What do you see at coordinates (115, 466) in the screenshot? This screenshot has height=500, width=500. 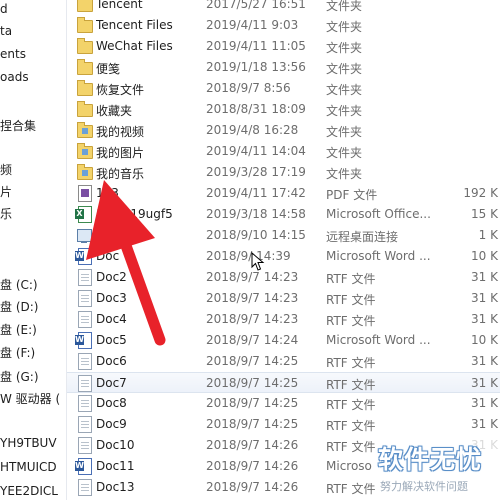 I see `file-name: Doc11` at bounding box center [115, 466].